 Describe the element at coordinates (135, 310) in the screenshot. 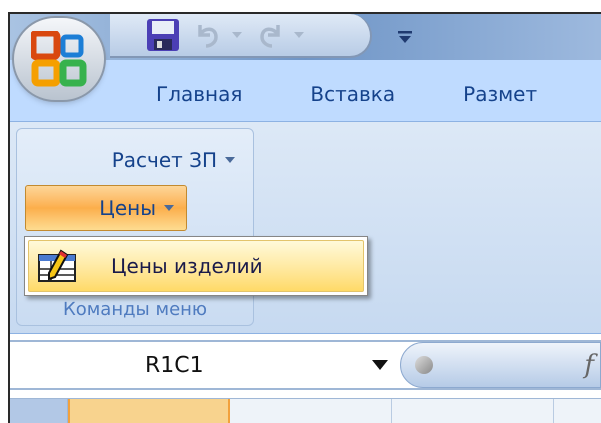

I see `group-title: Команды меню` at that location.